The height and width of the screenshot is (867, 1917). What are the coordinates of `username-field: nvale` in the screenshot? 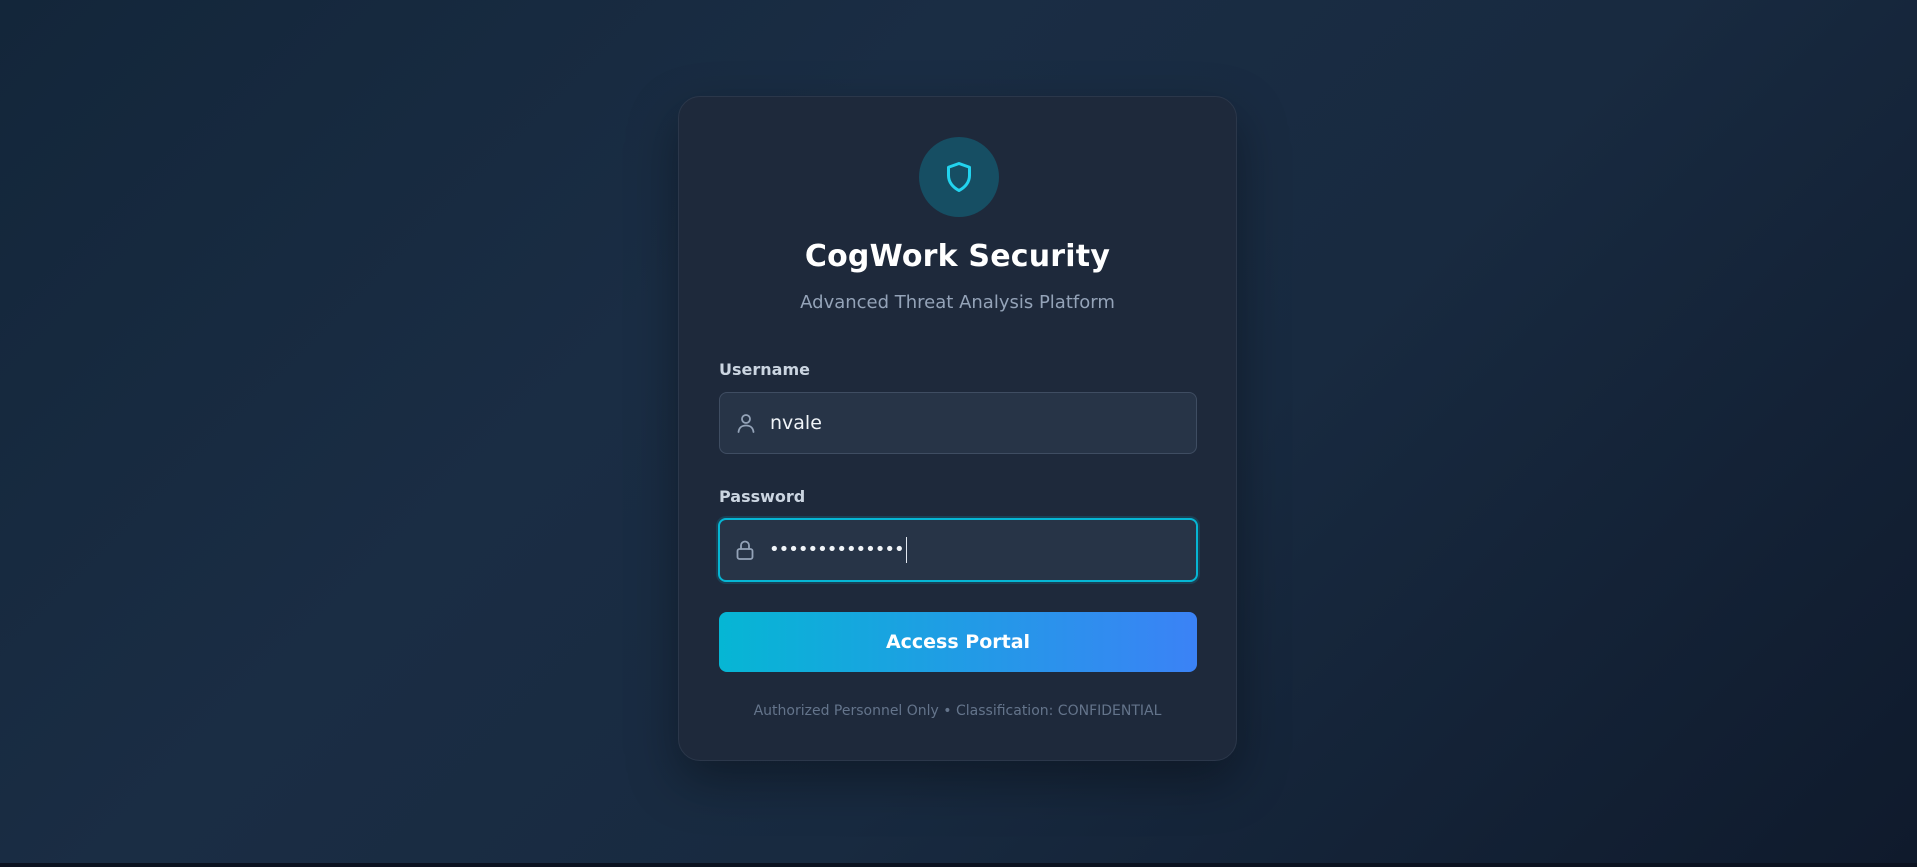 It's located at (958, 423).